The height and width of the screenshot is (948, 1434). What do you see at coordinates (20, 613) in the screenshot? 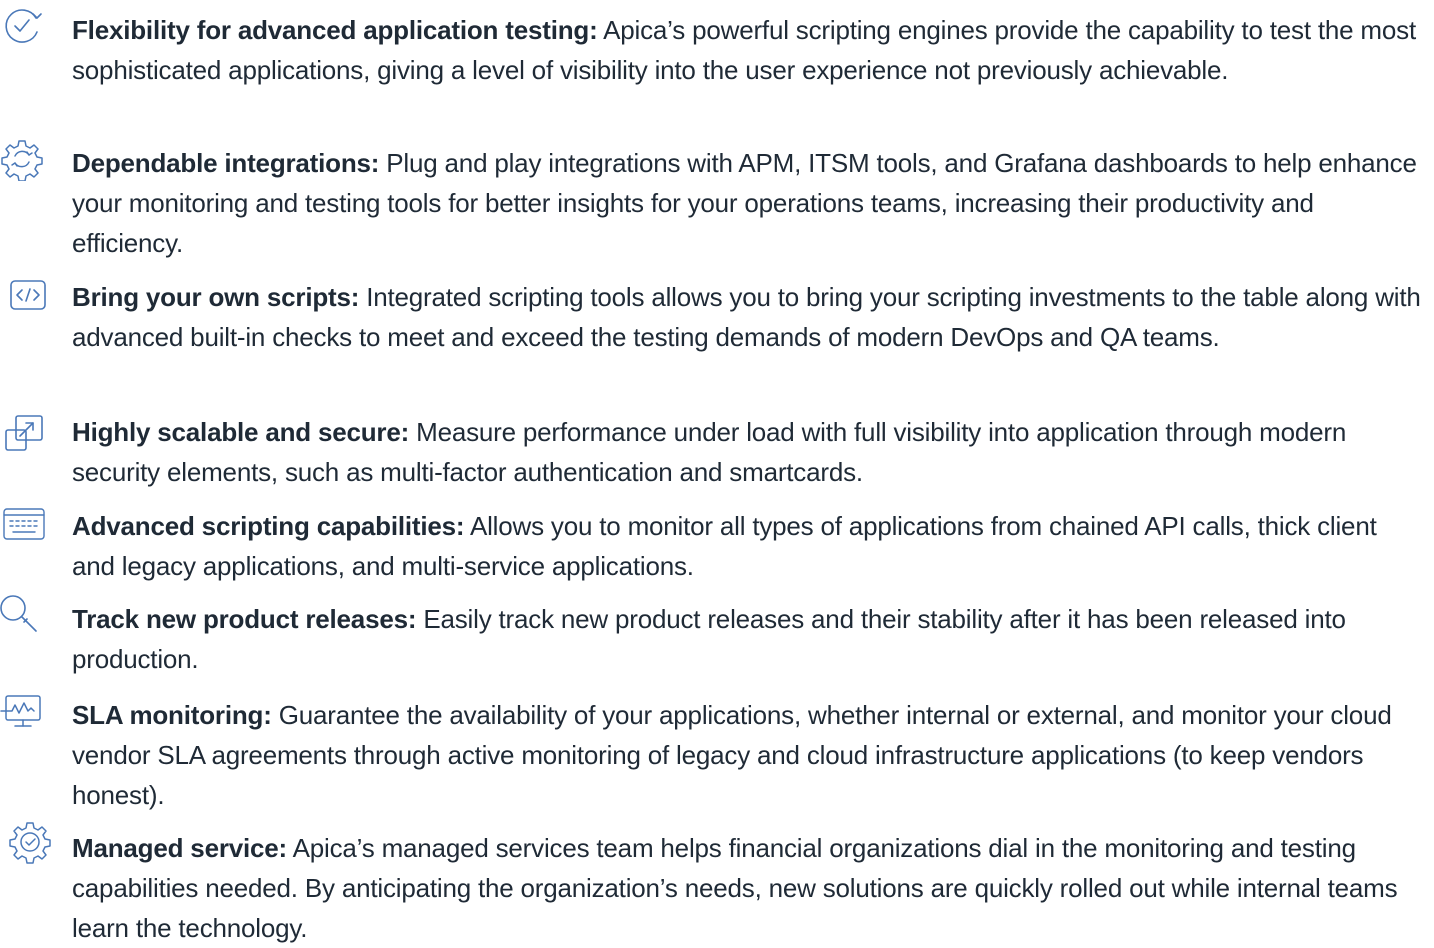
I see `magnifier-icon` at bounding box center [20, 613].